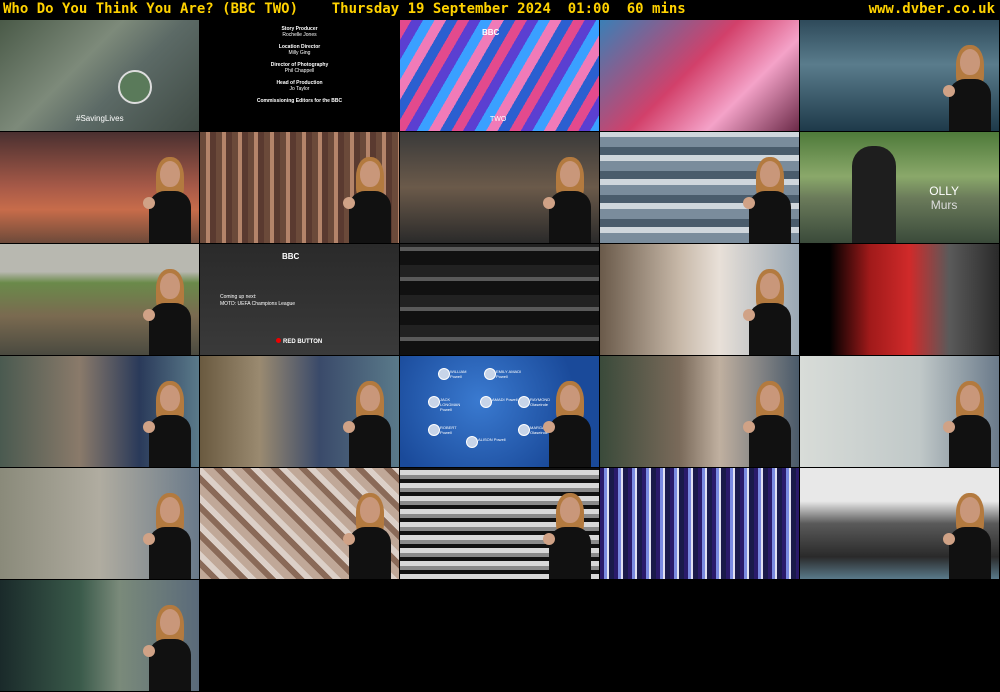  I want to click on tree-node-label: ROBERT Powell, so click(448, 430).